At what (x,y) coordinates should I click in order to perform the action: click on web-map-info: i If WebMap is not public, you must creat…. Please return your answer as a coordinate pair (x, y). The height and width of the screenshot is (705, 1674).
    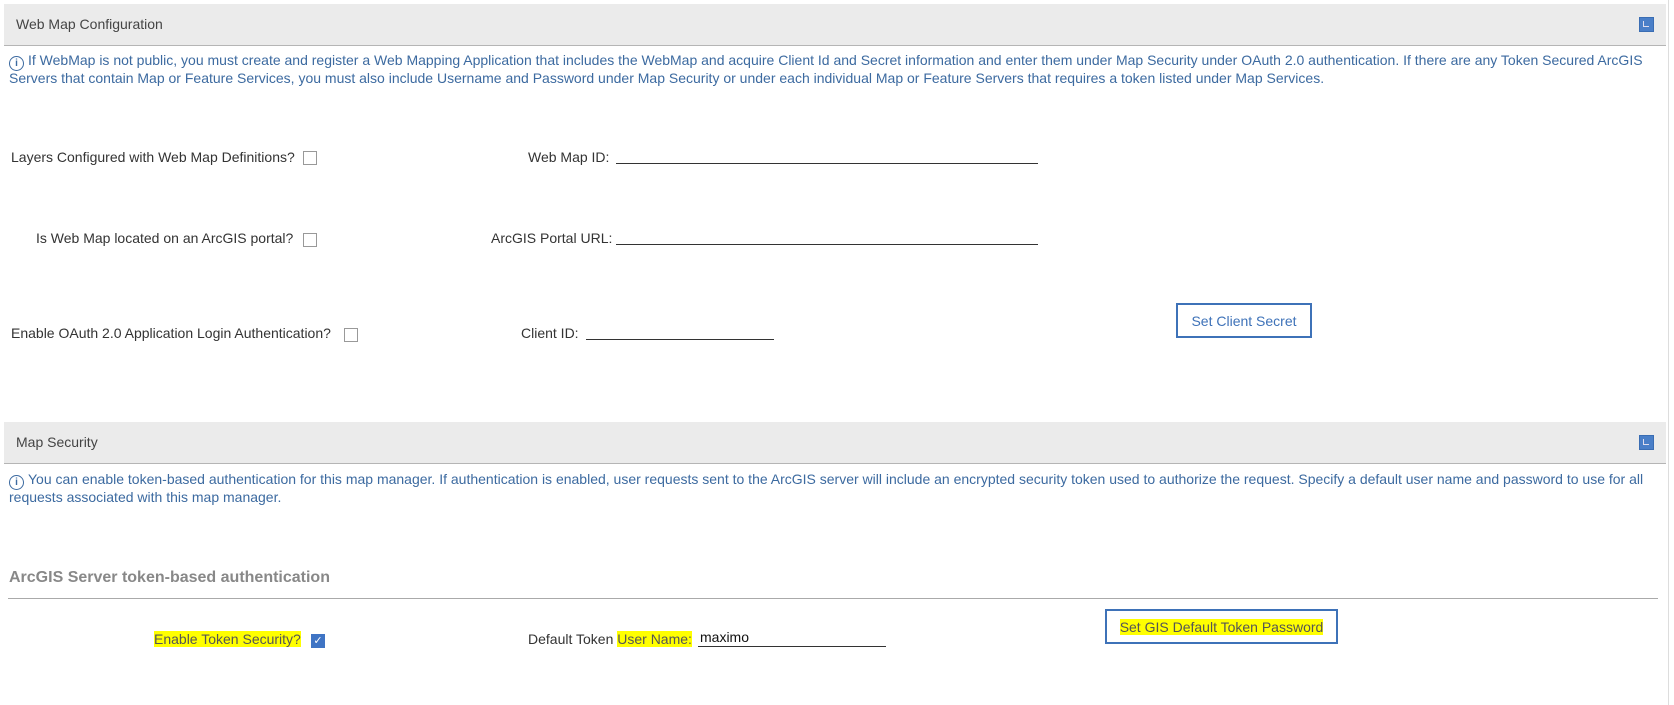
    Looking at the image, I should click on (829, 69).